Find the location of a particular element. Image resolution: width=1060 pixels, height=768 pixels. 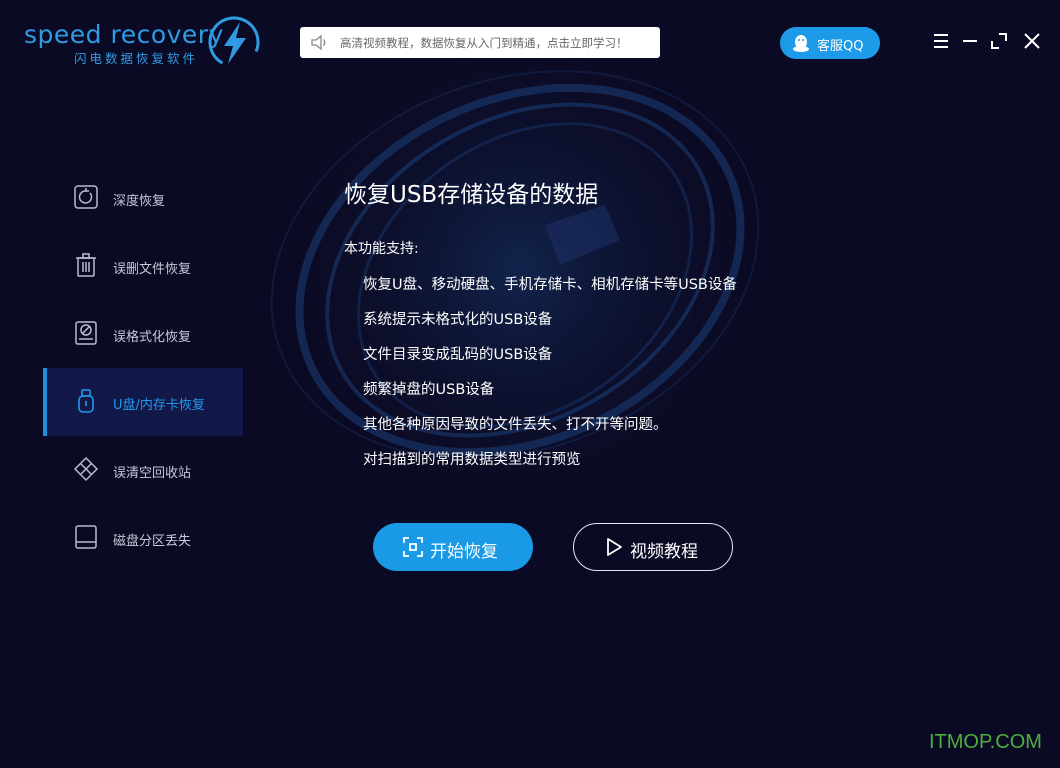

sidebar-item-deleted-file-recovery: 误删文件恢复 is located at coordinates (143, 266).